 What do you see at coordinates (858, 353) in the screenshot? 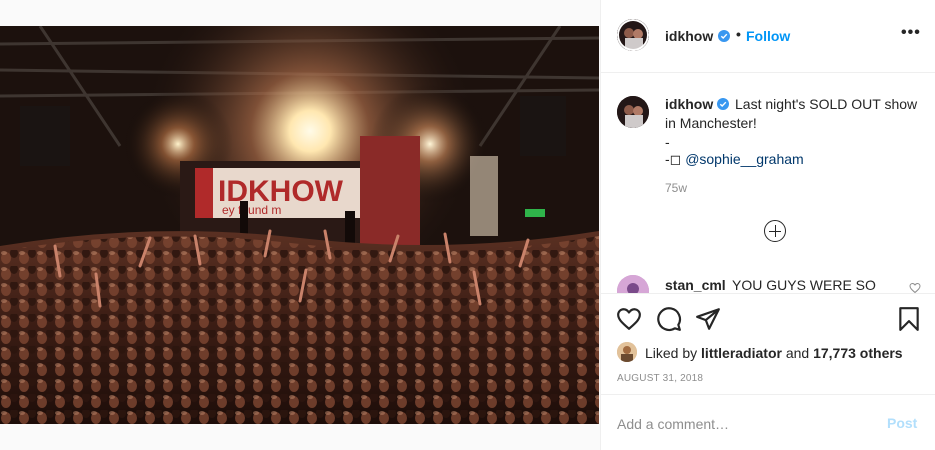
I see `likes-count: 17,773 others` at bounding box center [858, 353].